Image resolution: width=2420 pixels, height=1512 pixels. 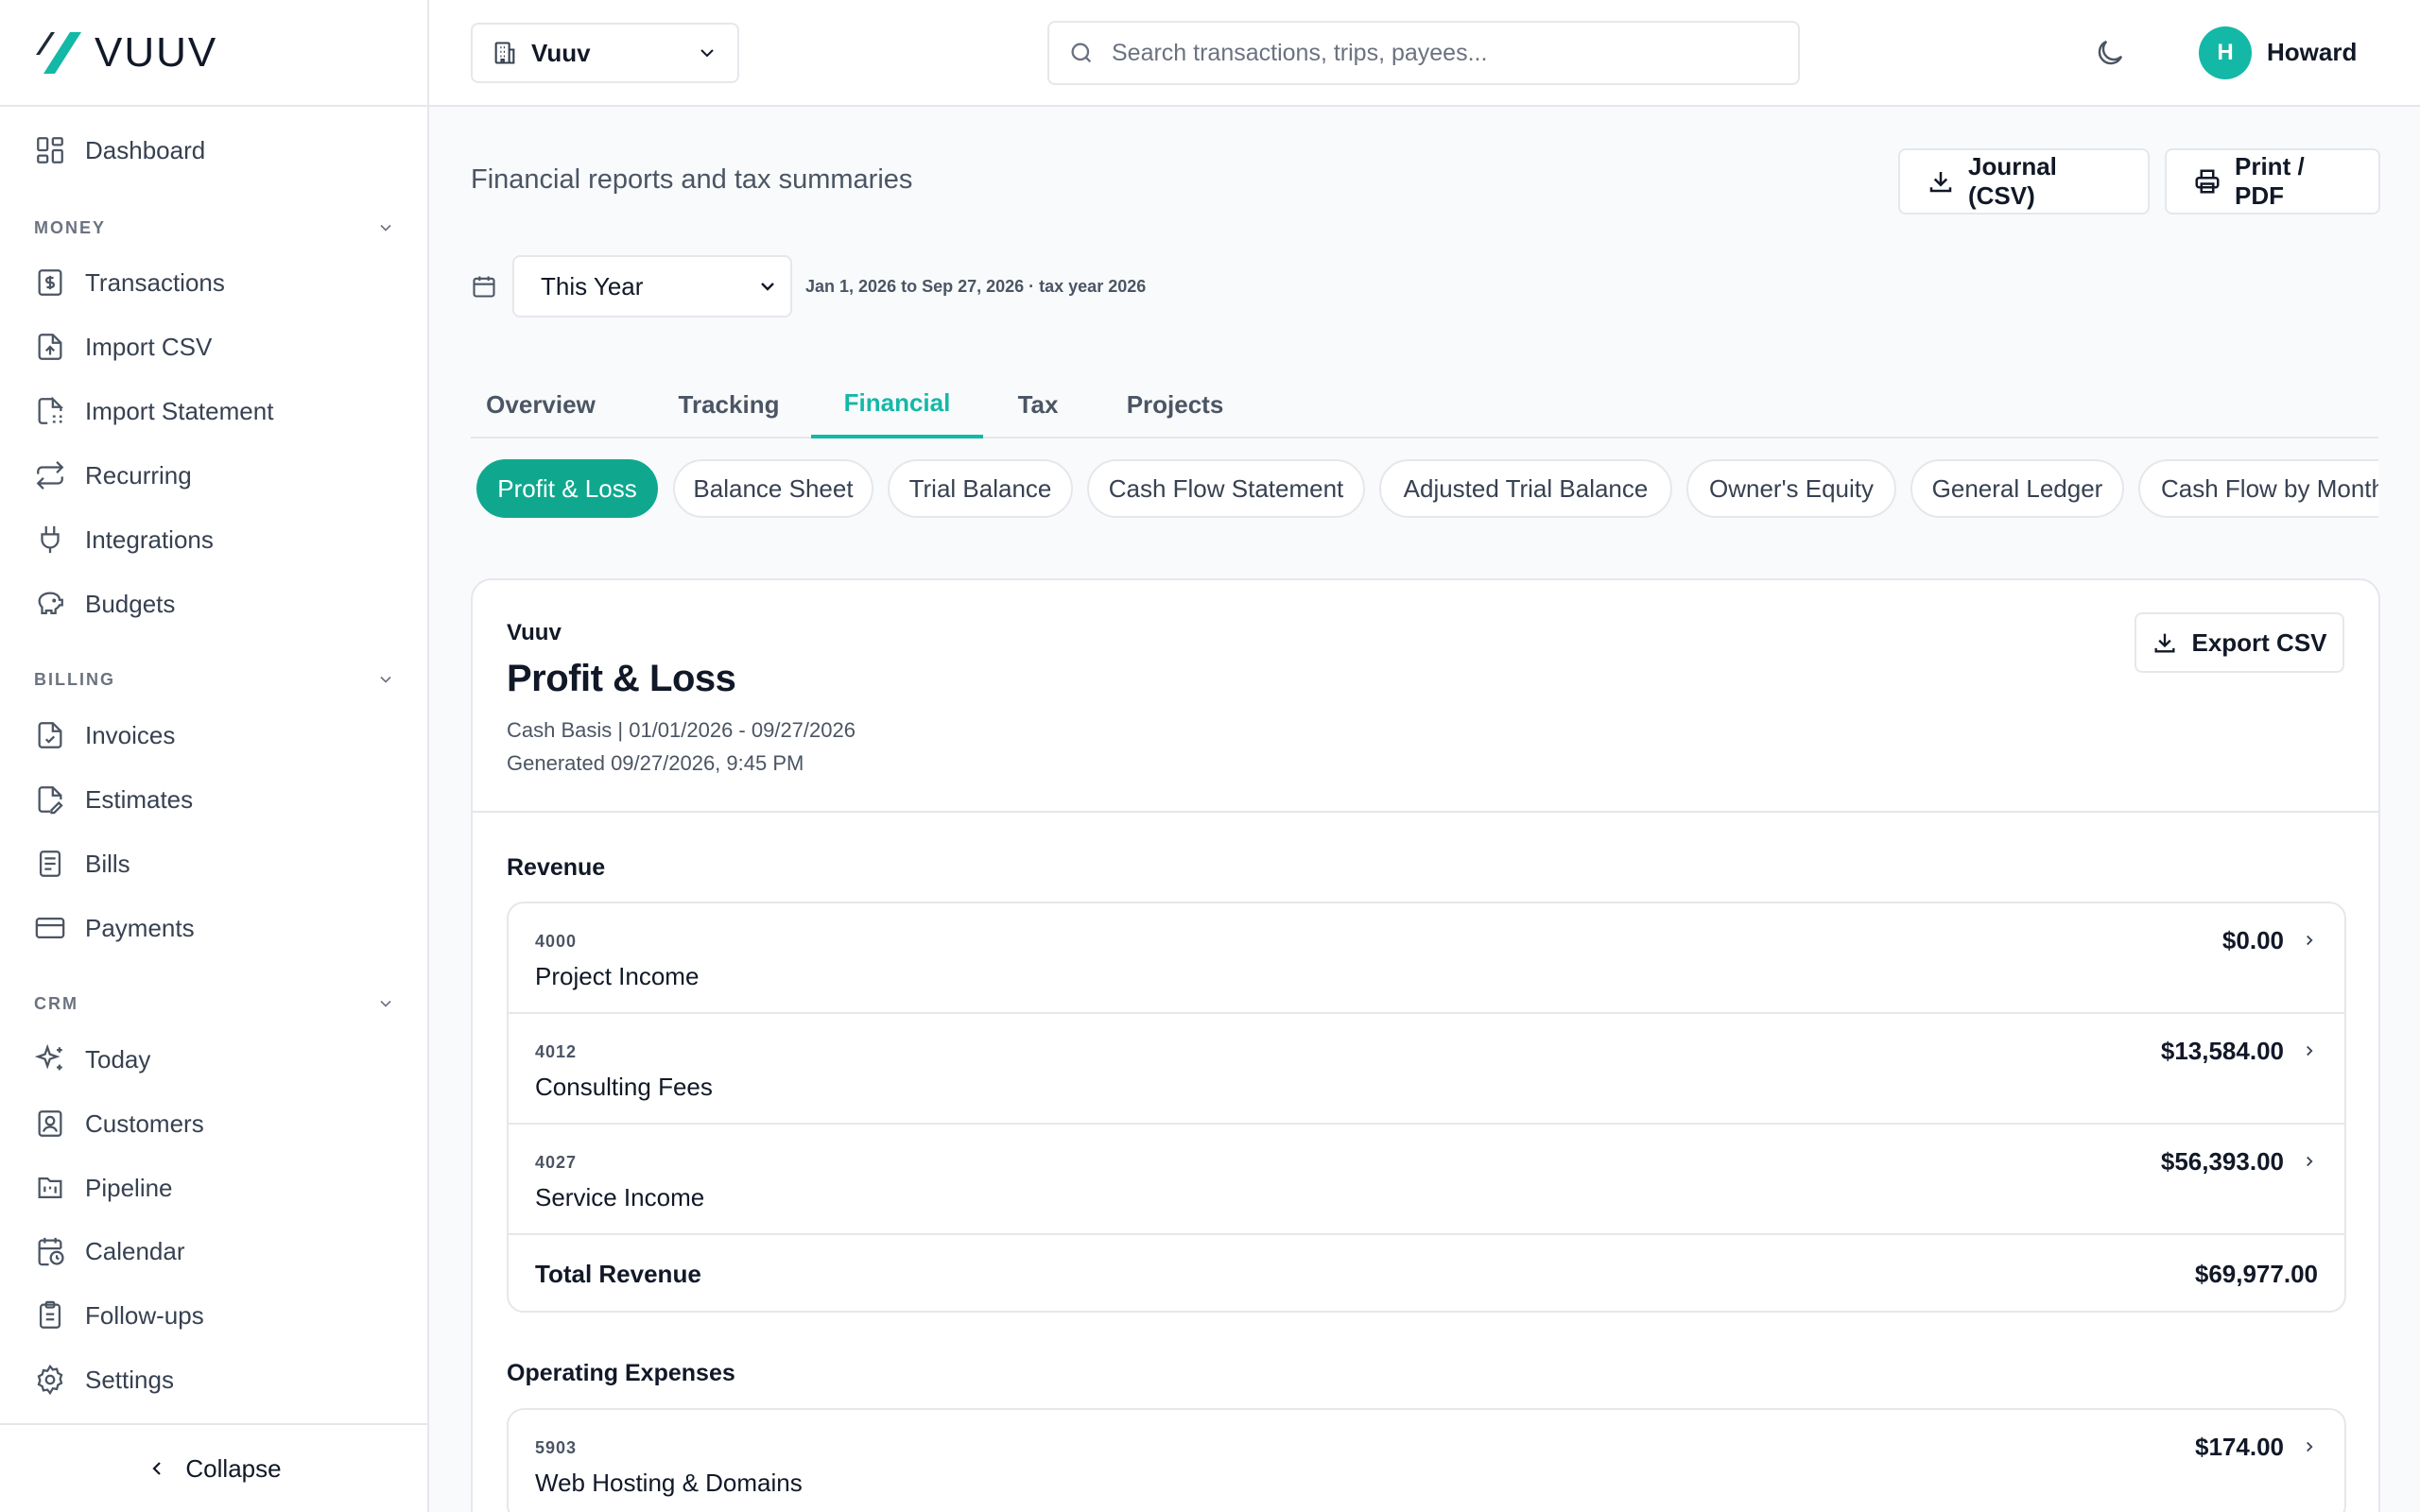 I want to click on section-label: BILLING, so click(x=74, y=679).